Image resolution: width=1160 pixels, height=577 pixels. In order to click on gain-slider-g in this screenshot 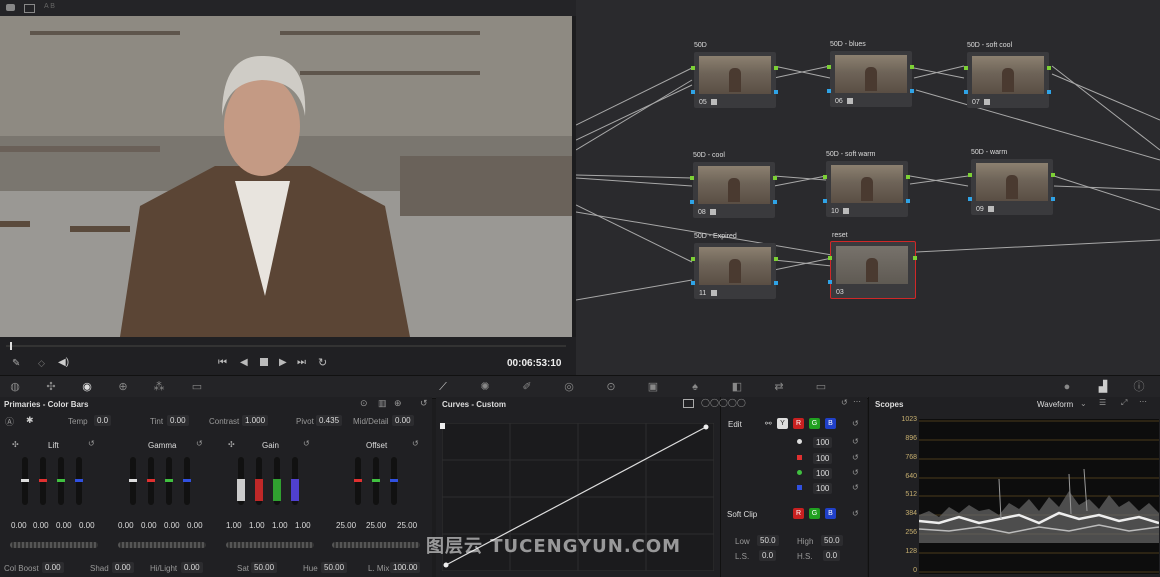, I will do `click(277, 481)`.